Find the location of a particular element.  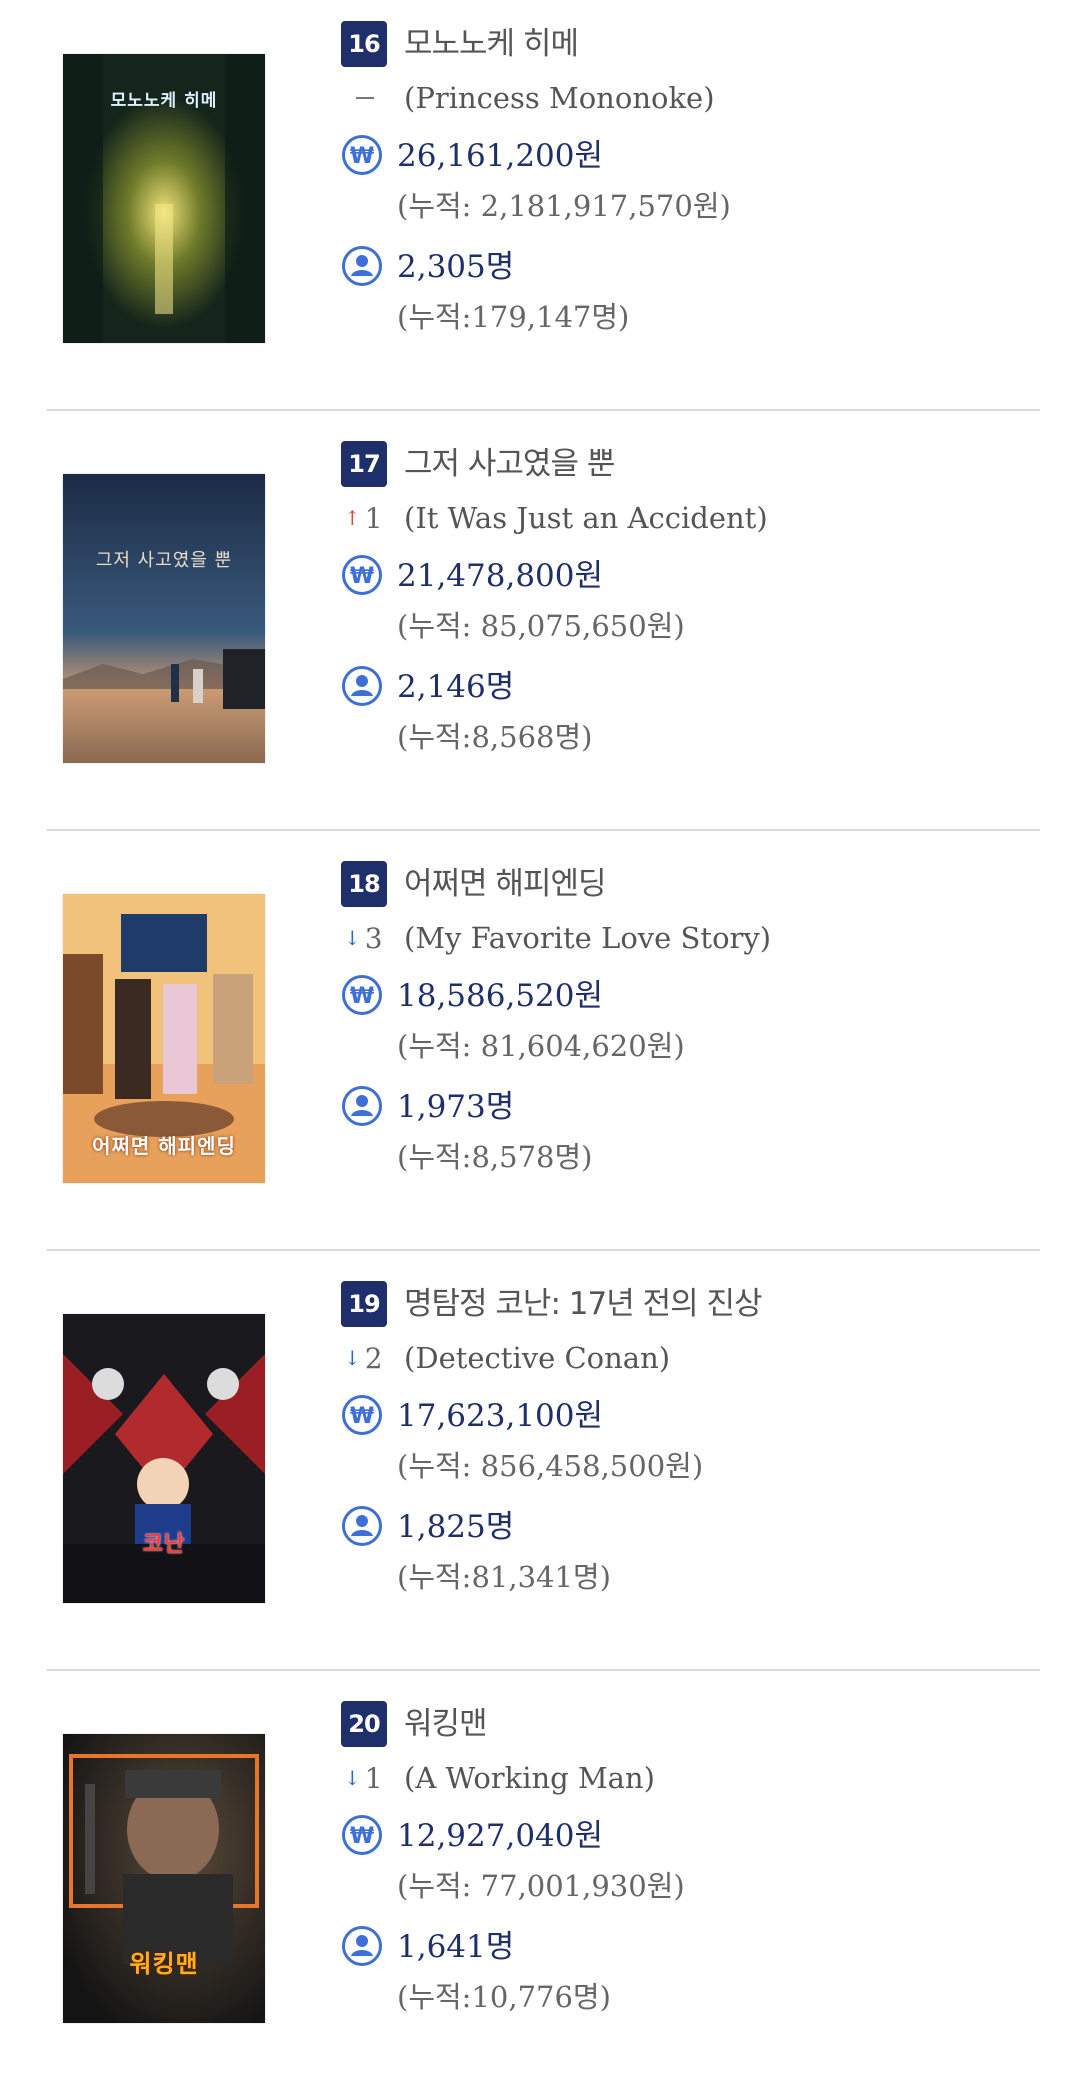

cumulative-sales: (누적: 2,181,917,570원) is located at coordinates (564, 206).